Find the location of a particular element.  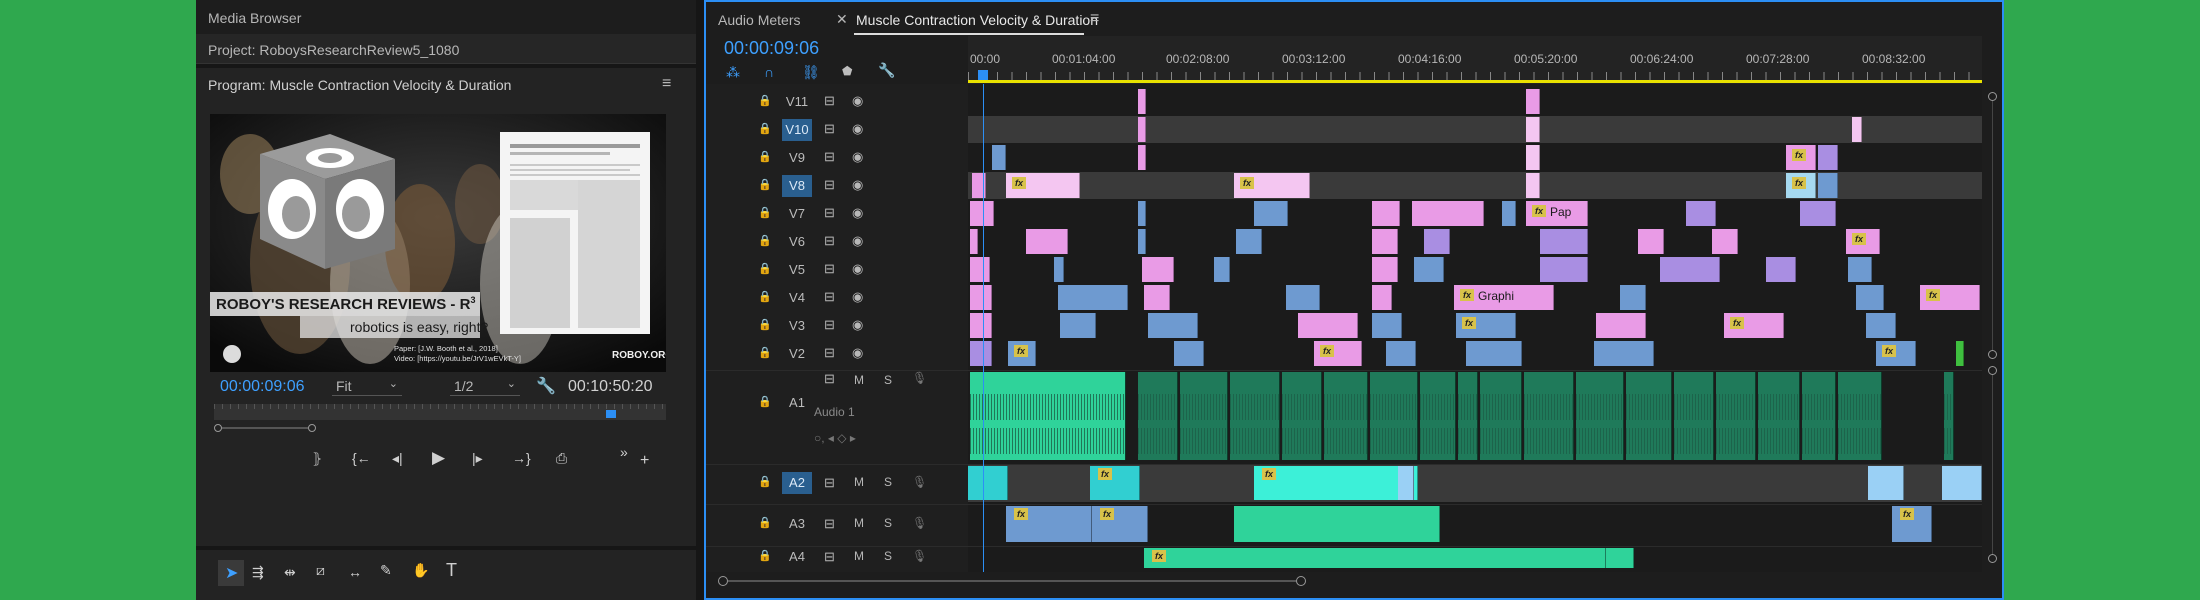

selection-tool: ➤ is located at coordinates (231, 573).